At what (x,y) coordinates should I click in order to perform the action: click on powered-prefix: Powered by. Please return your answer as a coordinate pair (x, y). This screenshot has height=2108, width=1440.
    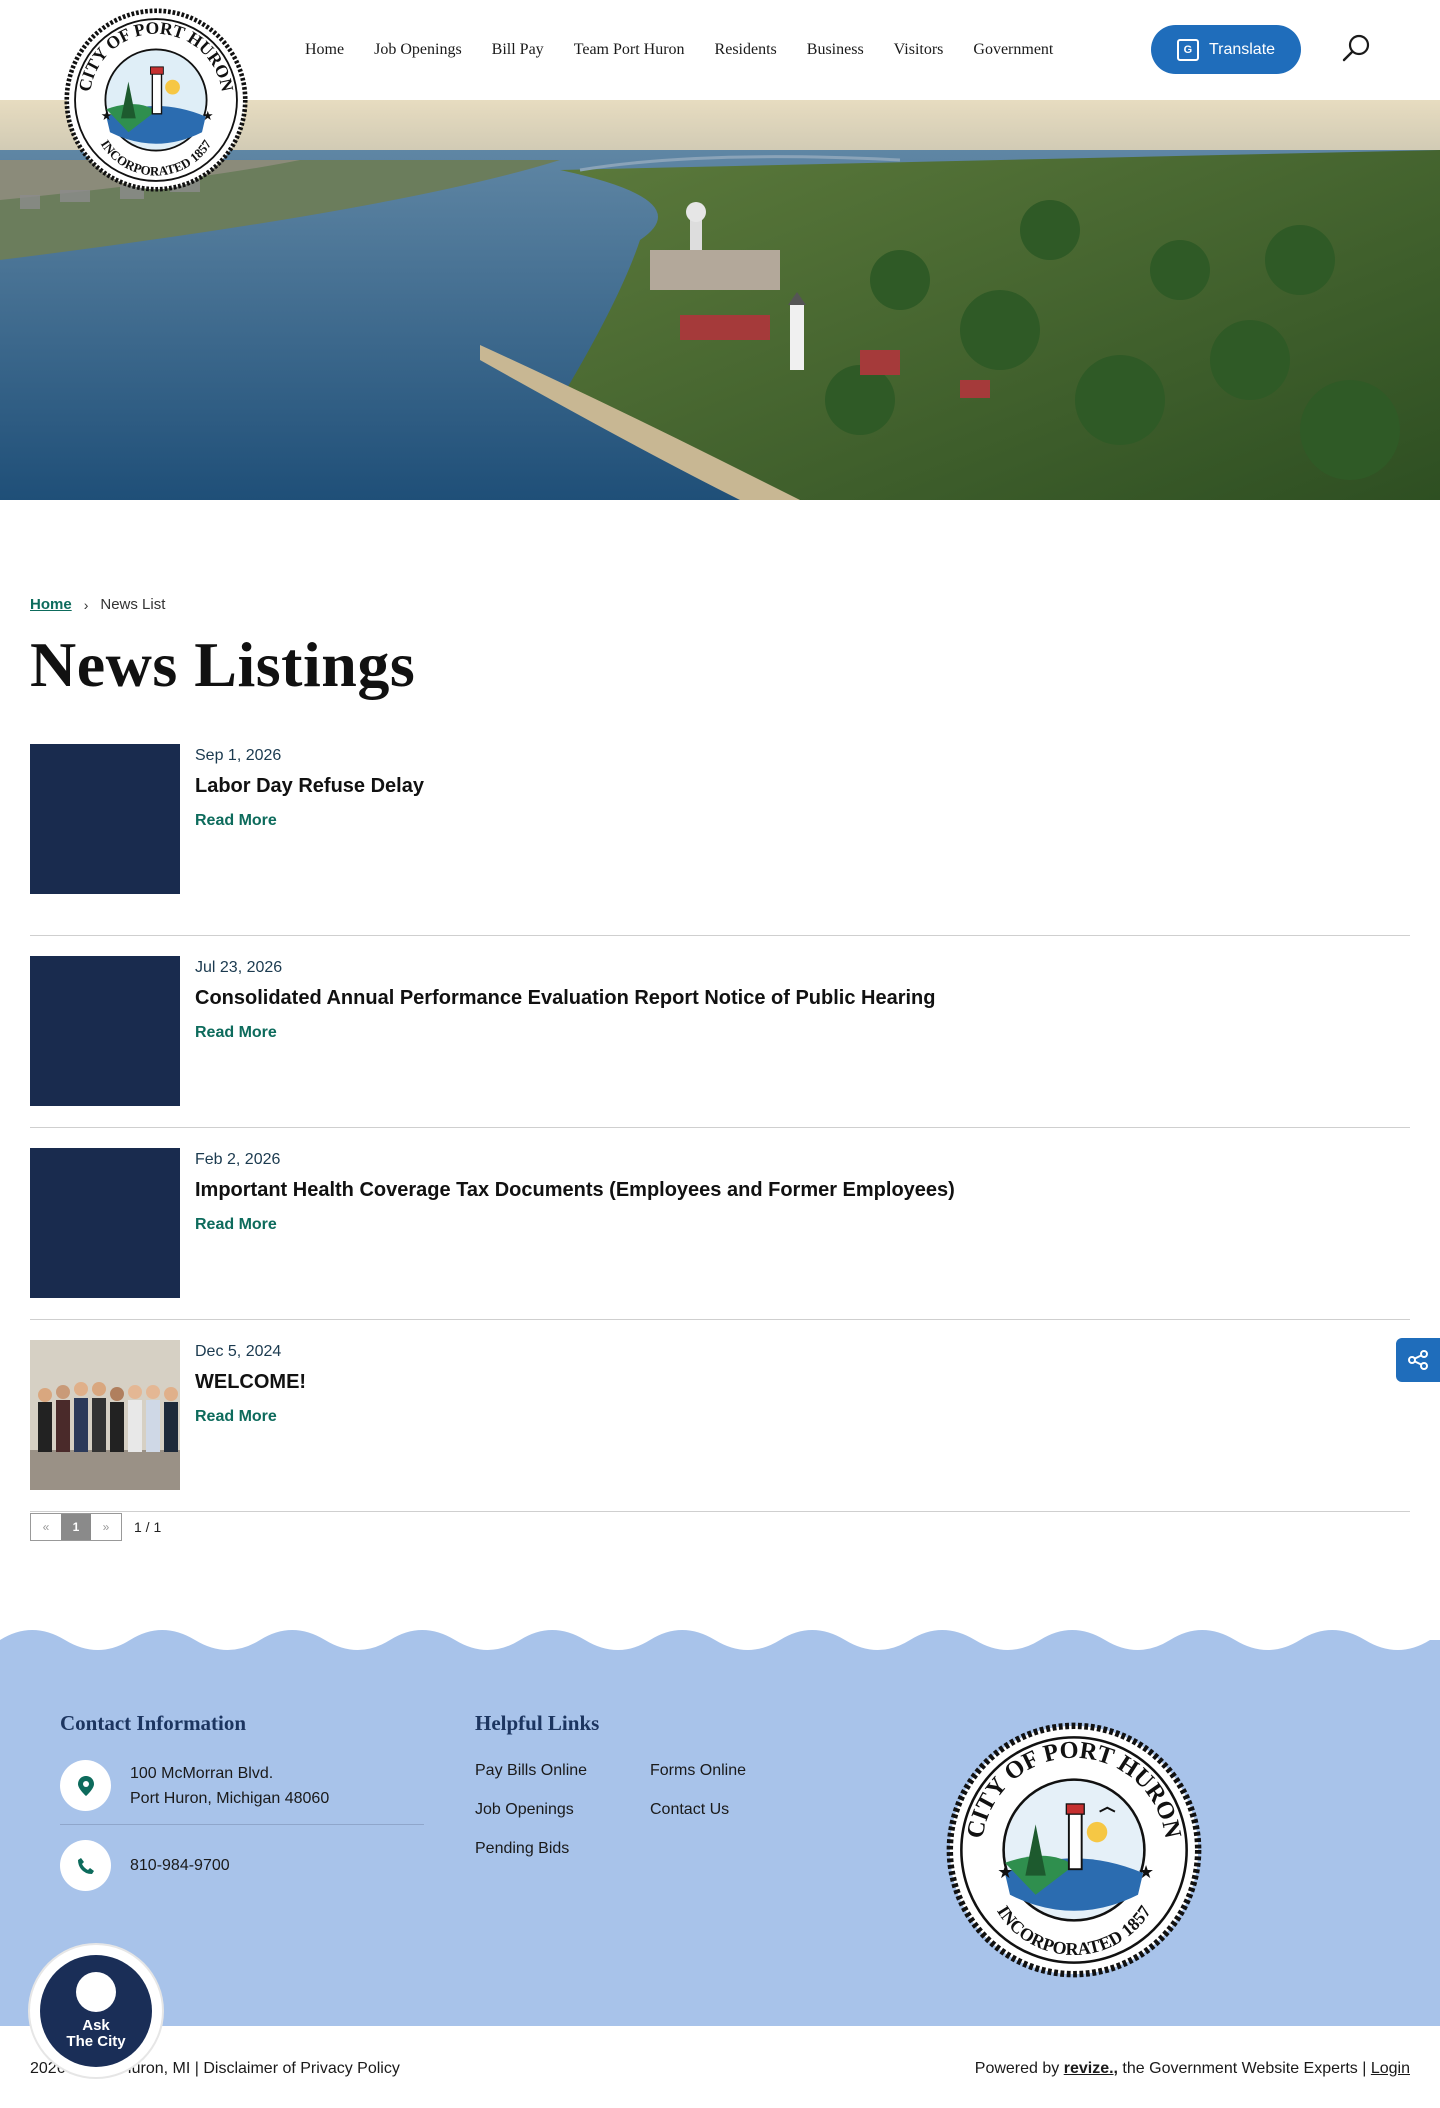
    Looking at the image, I should click on (1019, 2068).